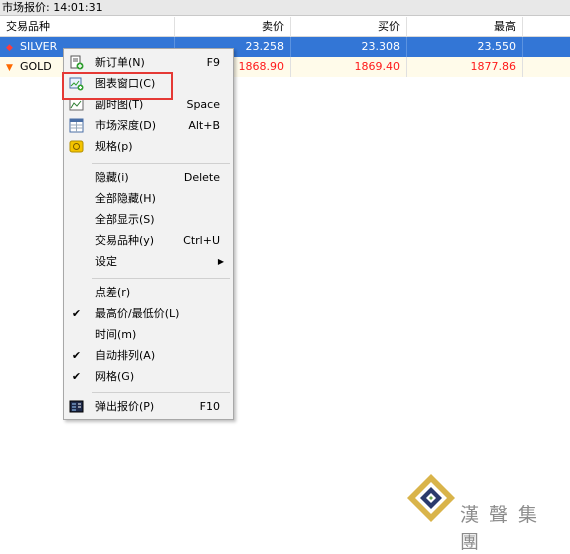 The height and width of the screenshot is (554, 570). What do you see at coordinates (465, 47) in the screenshot?
I see `high-cell: 23.550` at bounding box center [465, 47].